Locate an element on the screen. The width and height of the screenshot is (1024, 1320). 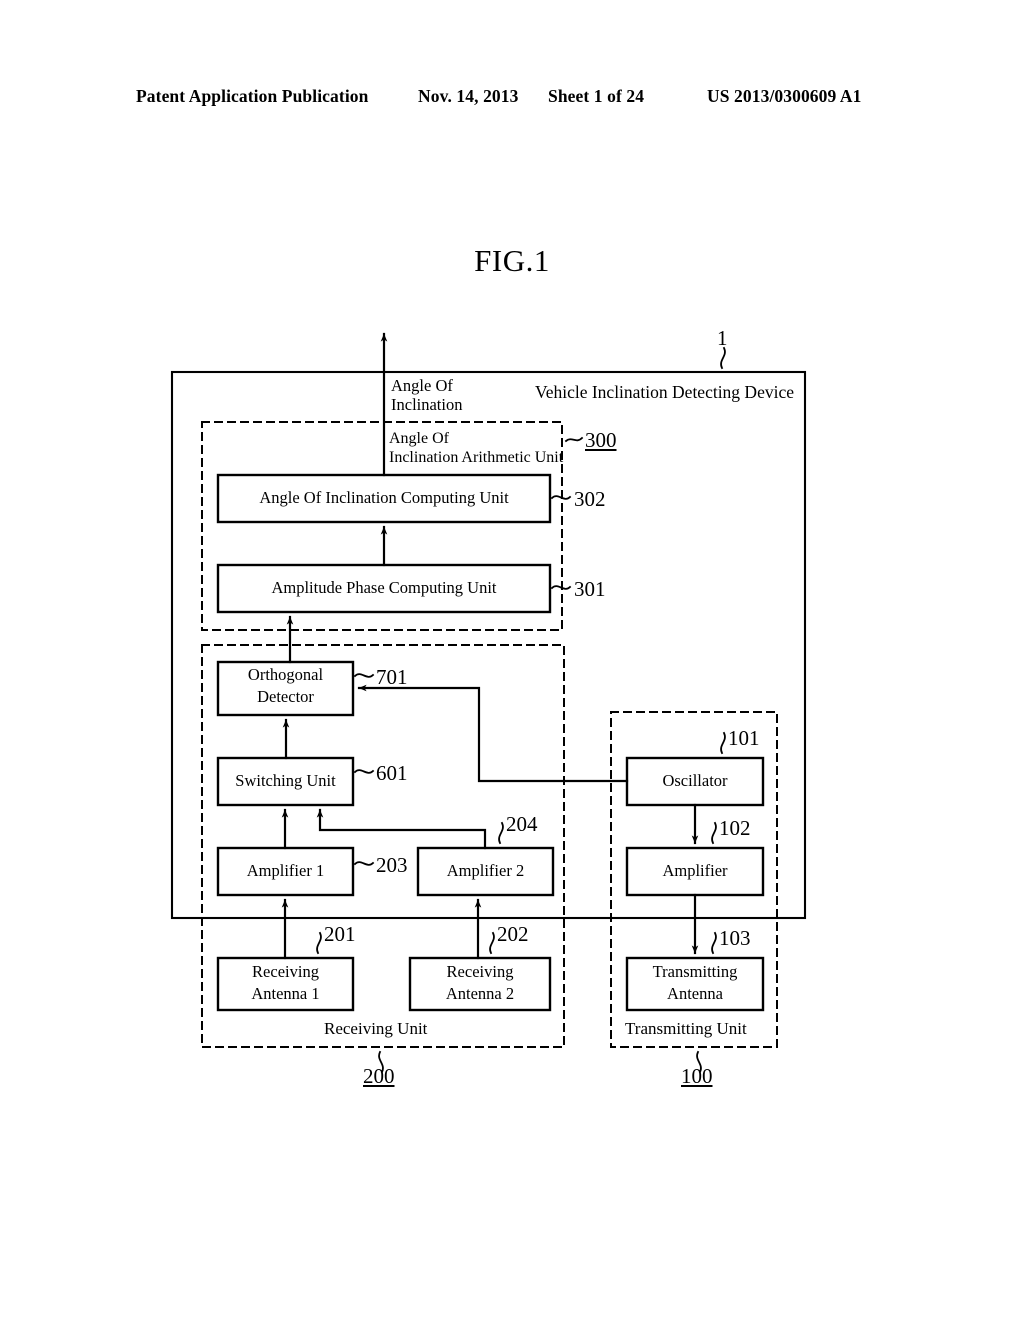
group-label-transmitting-unit: Transmitting Unit is located at coordinates (686, 1028).